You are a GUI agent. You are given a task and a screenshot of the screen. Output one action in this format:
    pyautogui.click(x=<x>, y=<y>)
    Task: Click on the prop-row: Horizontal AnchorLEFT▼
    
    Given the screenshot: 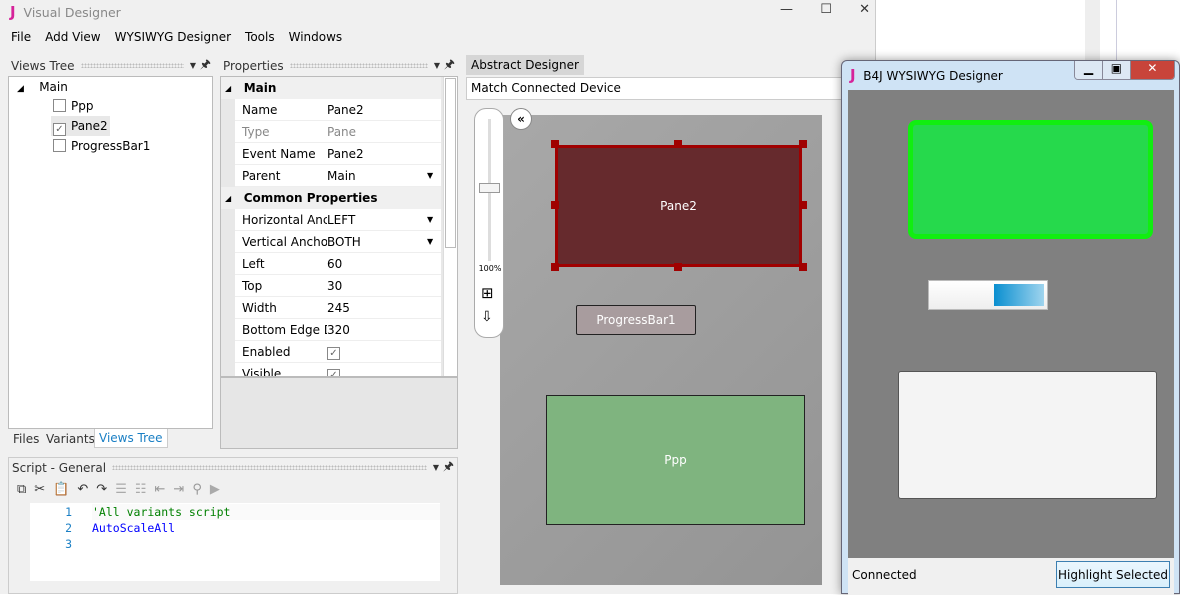 What is the action you would take?
    pyautogui.click(x=338, y=220)
    